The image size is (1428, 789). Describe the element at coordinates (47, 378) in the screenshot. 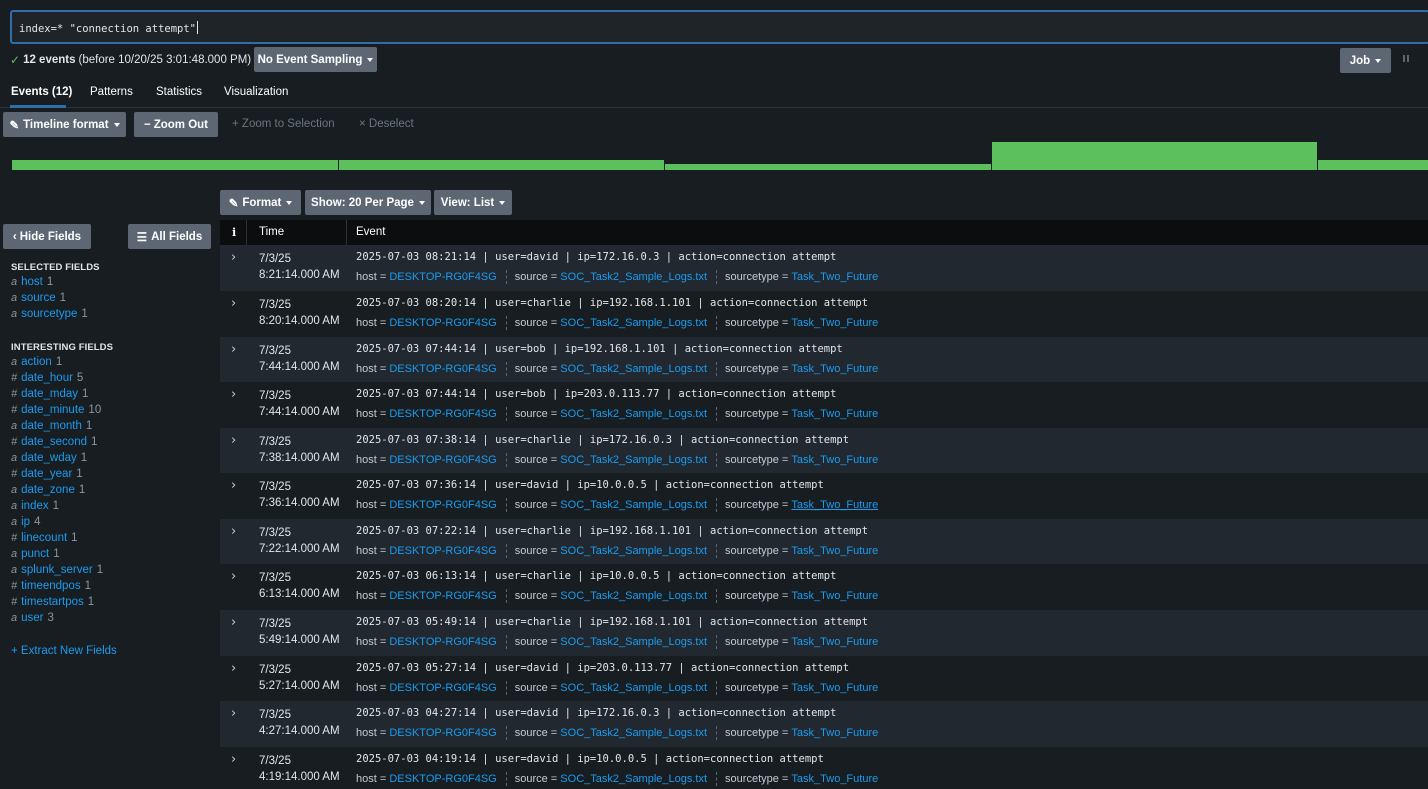

I see `field-name: date_hour` at that location.